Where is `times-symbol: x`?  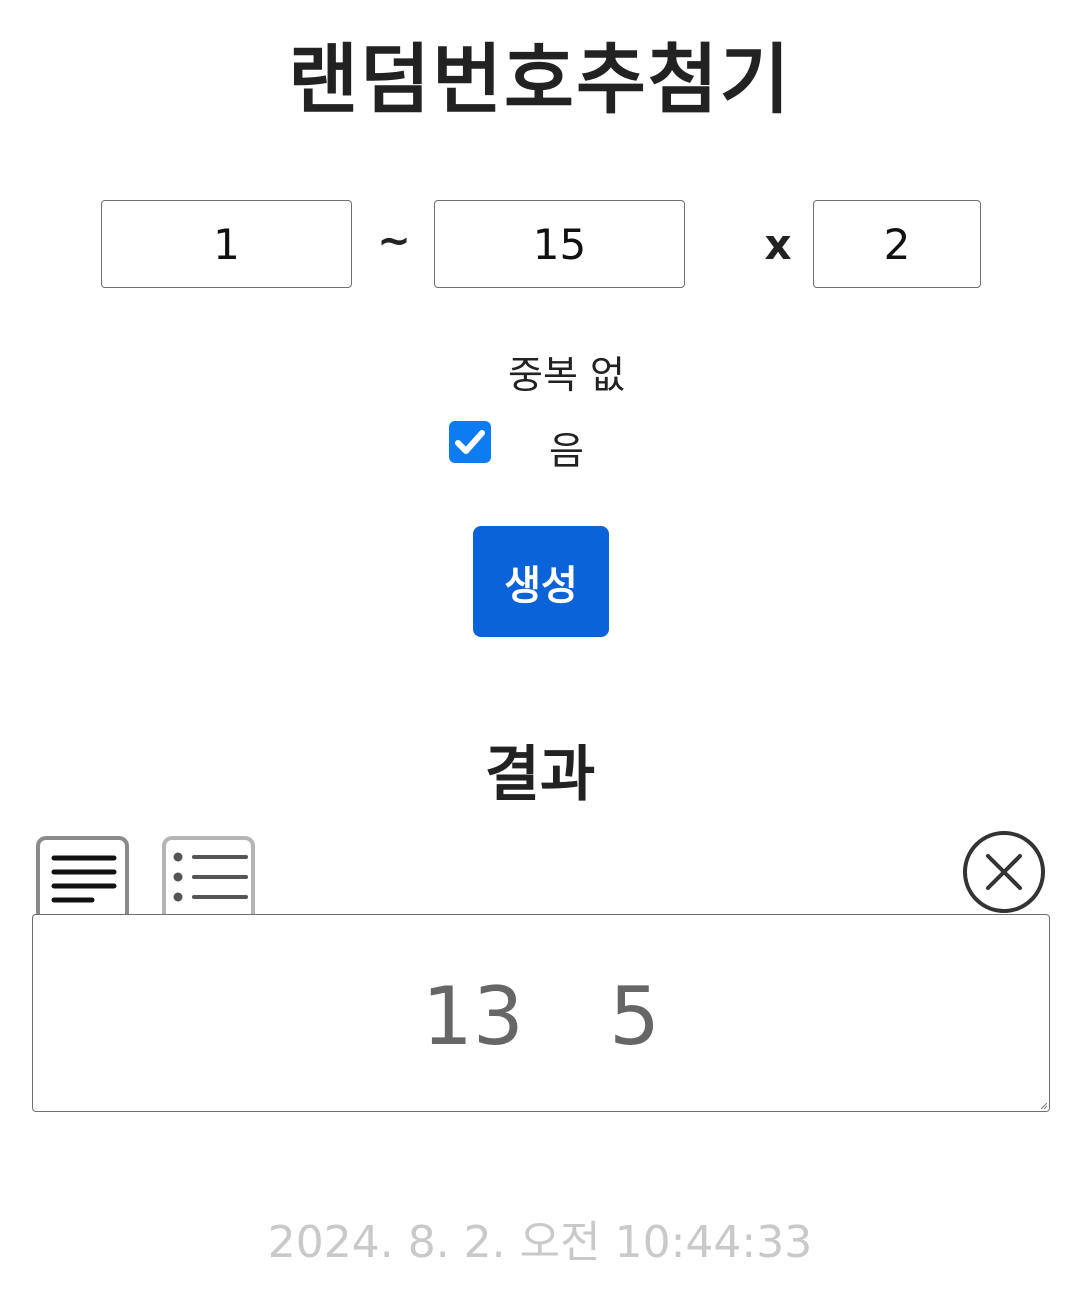 times-symbol: x is located at coordinates (778, 244).